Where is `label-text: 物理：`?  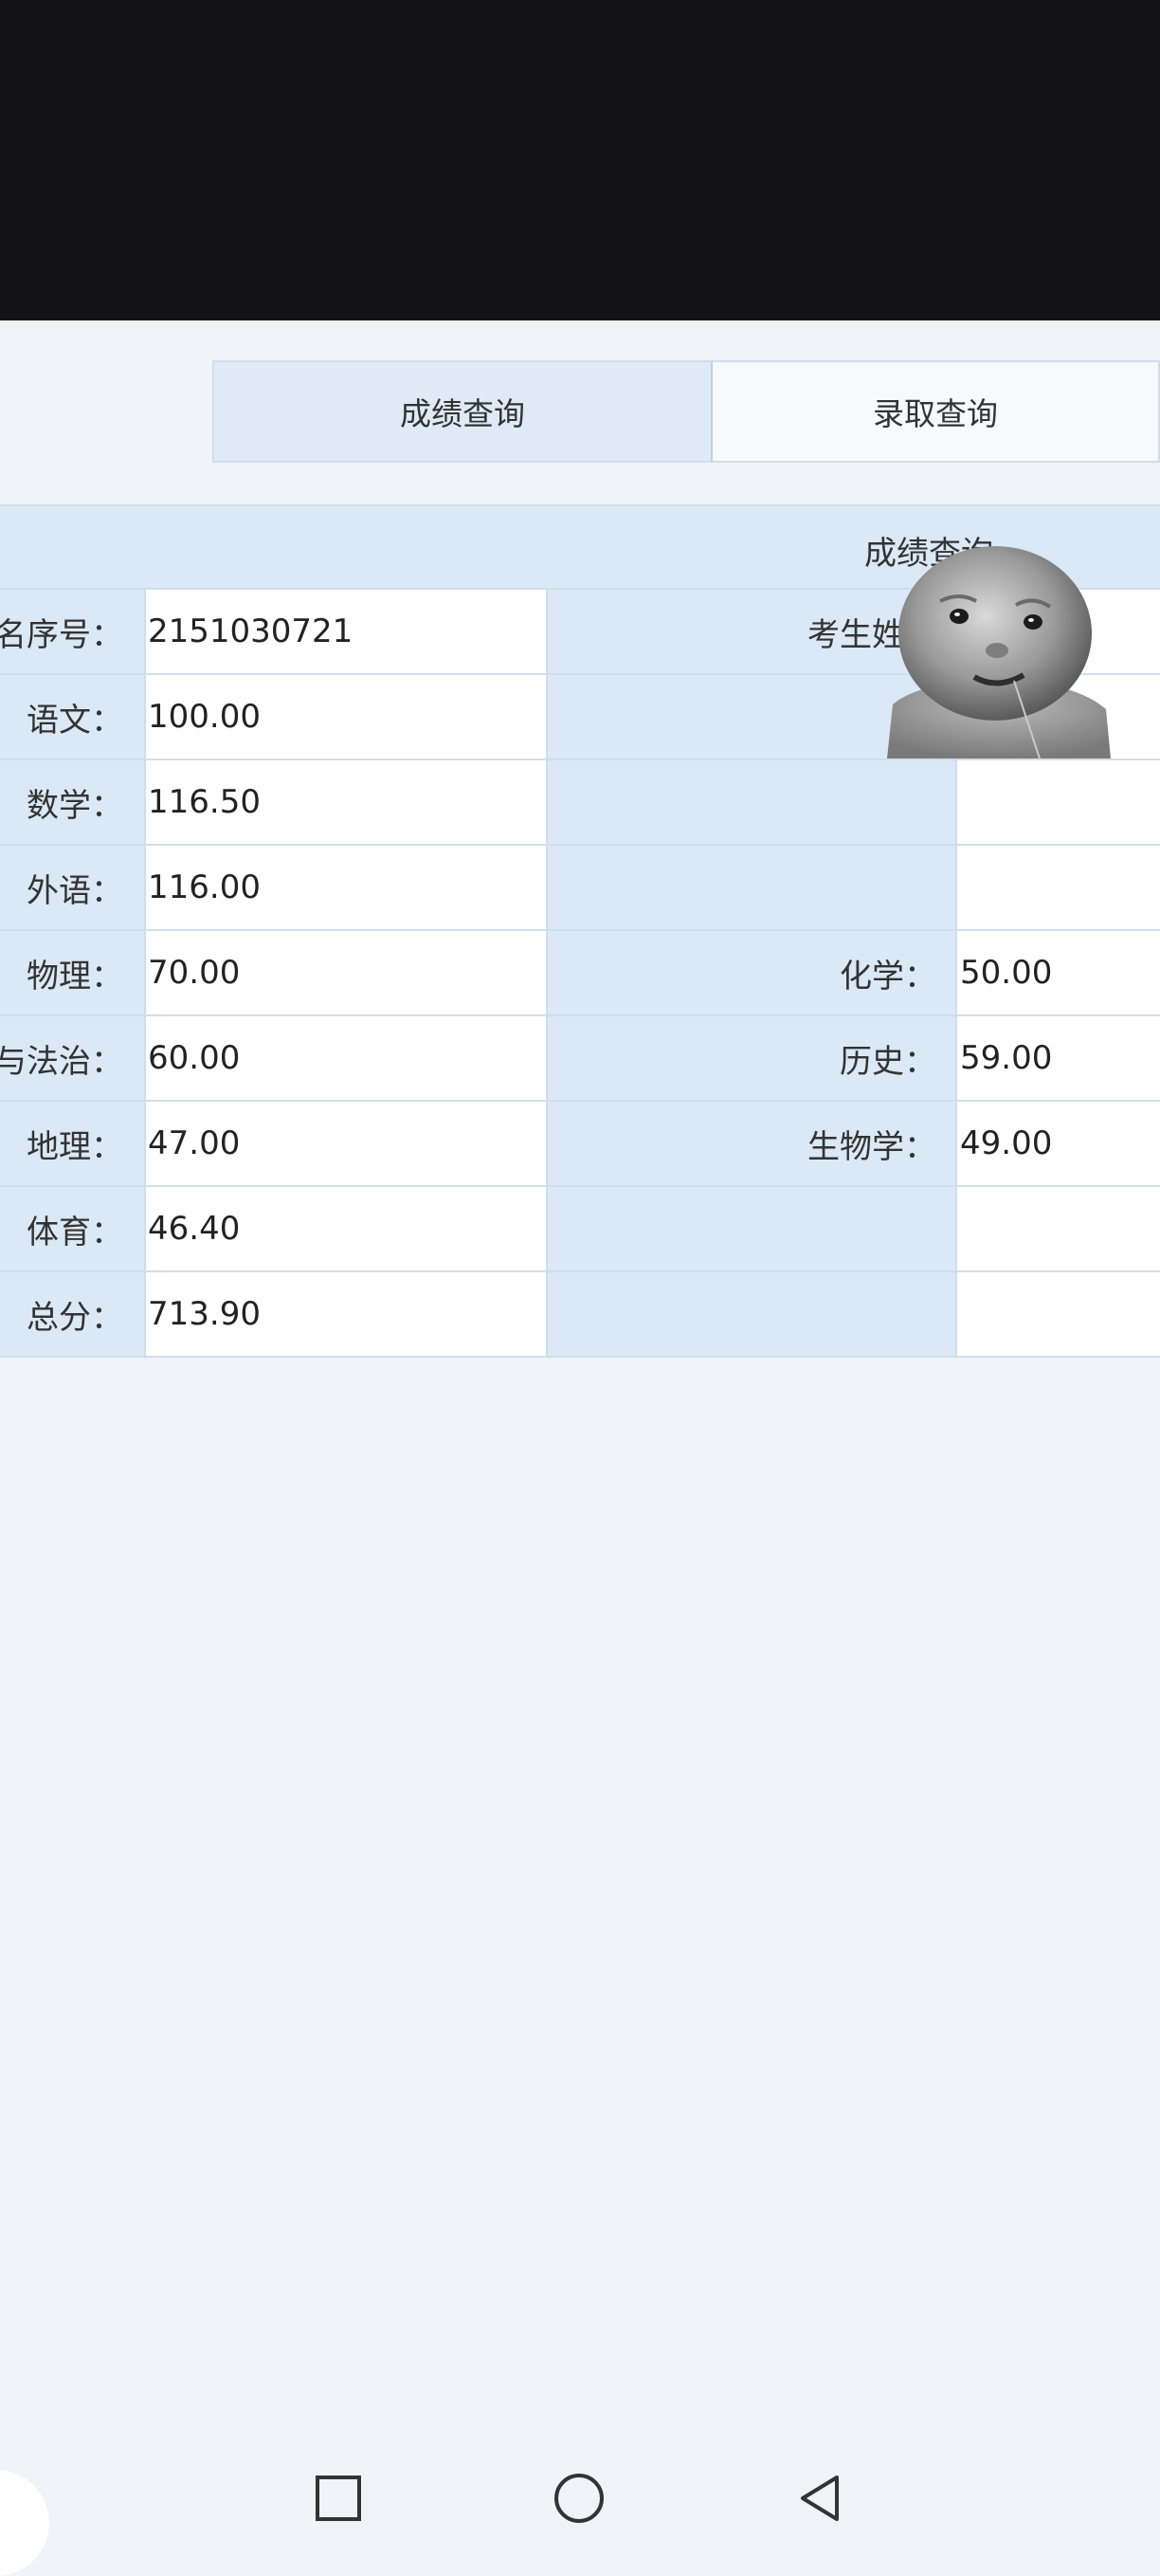 label-text: 物理： is located at coordinates (75, 976).